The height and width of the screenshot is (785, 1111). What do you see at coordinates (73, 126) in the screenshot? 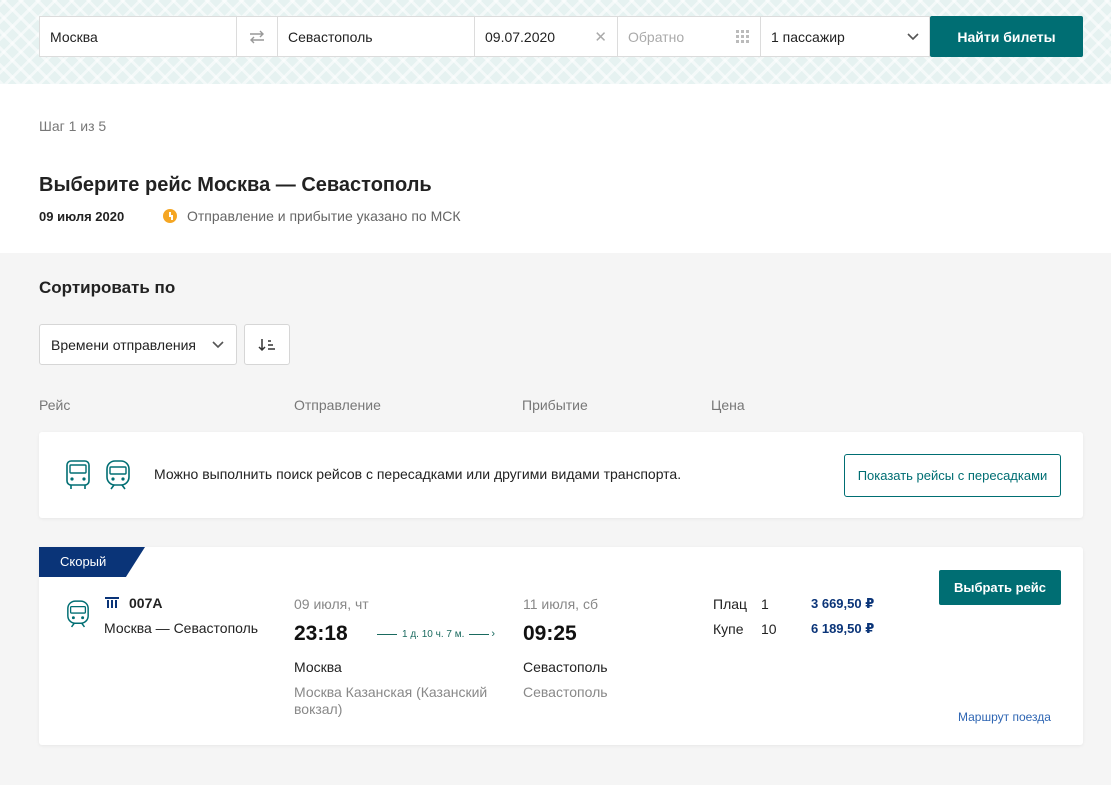
I see `step-indicator: Шаг 1 из 5` at bounding box center [73, 126].